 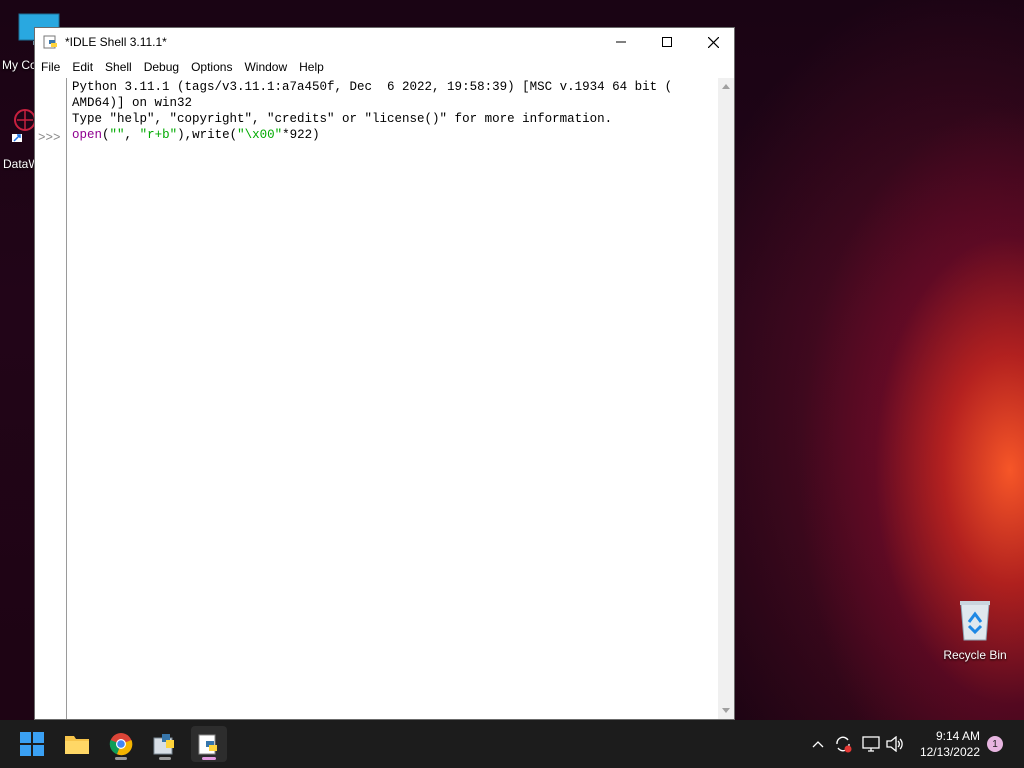 I want to click on menu-help: Help, so click(x=311, y=67).